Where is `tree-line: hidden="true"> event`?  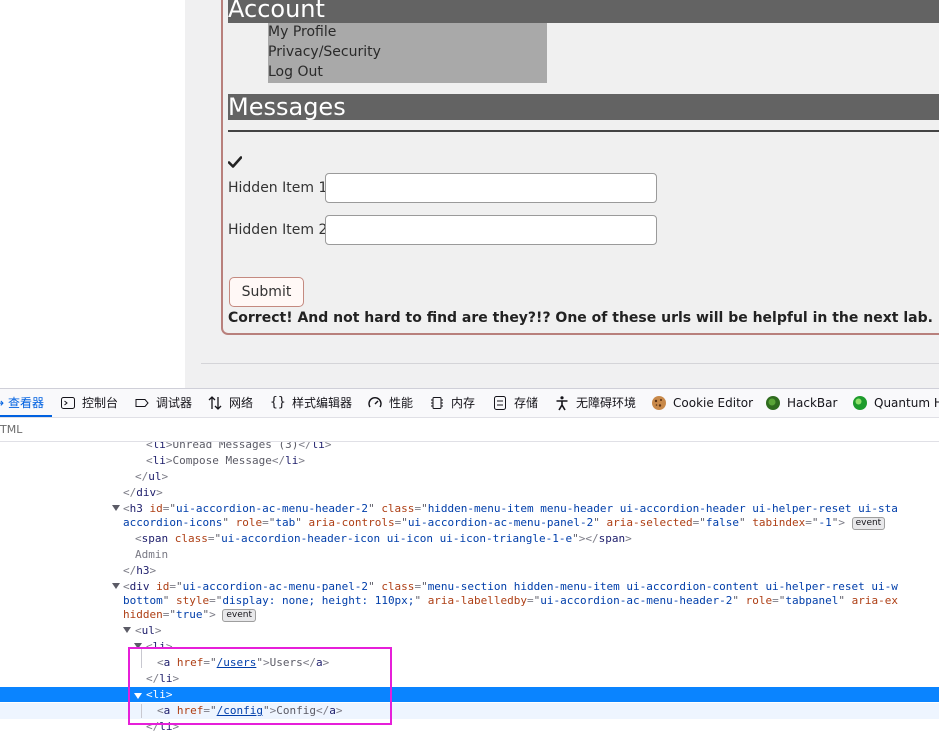
tree-line: hidden="true"> event is located at coordinates (469, 615).